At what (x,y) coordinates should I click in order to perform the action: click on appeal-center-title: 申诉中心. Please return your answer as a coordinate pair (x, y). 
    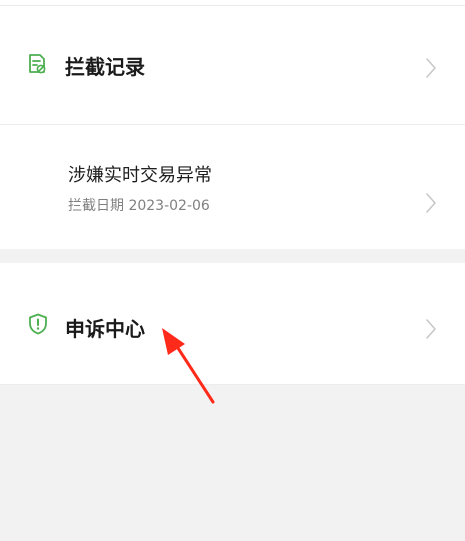
    Looking at the image, I should click on (105, 329).